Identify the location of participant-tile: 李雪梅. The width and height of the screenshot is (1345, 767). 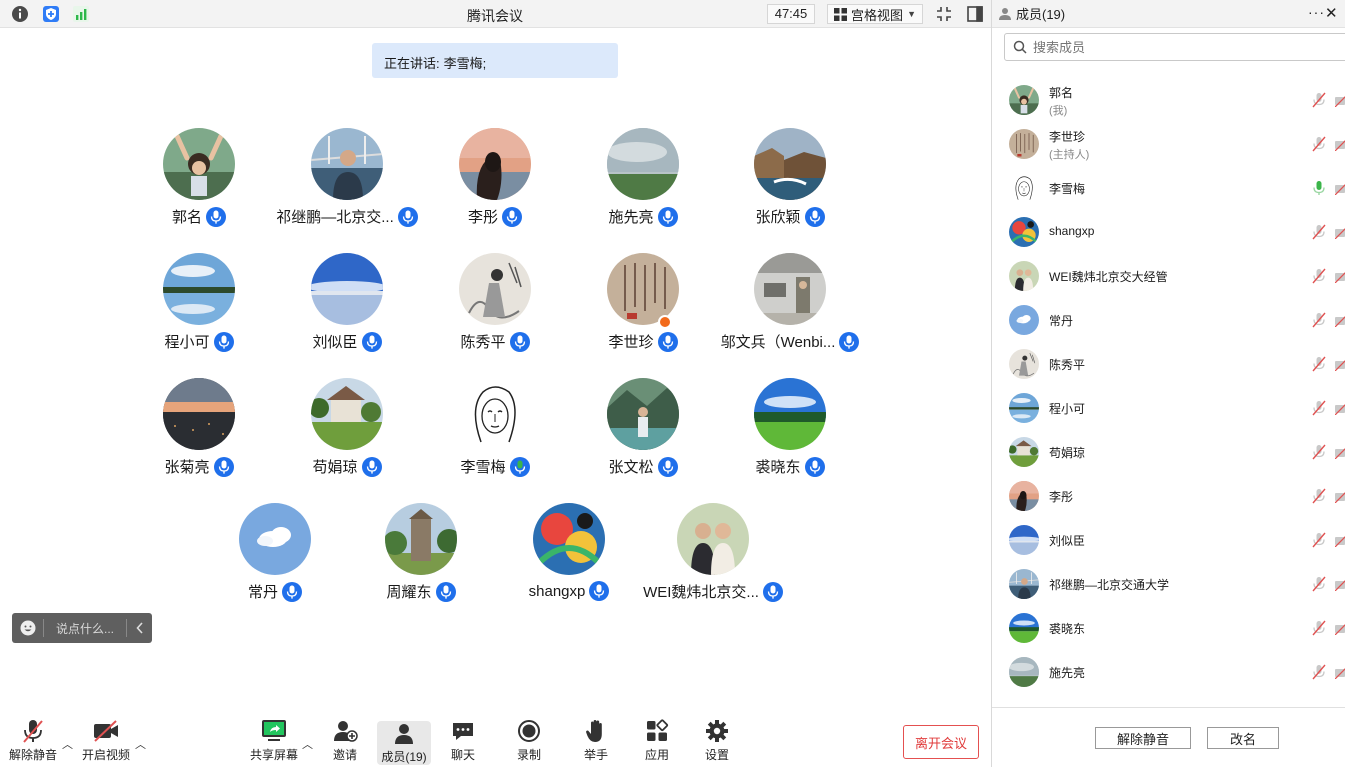
(495, 433).